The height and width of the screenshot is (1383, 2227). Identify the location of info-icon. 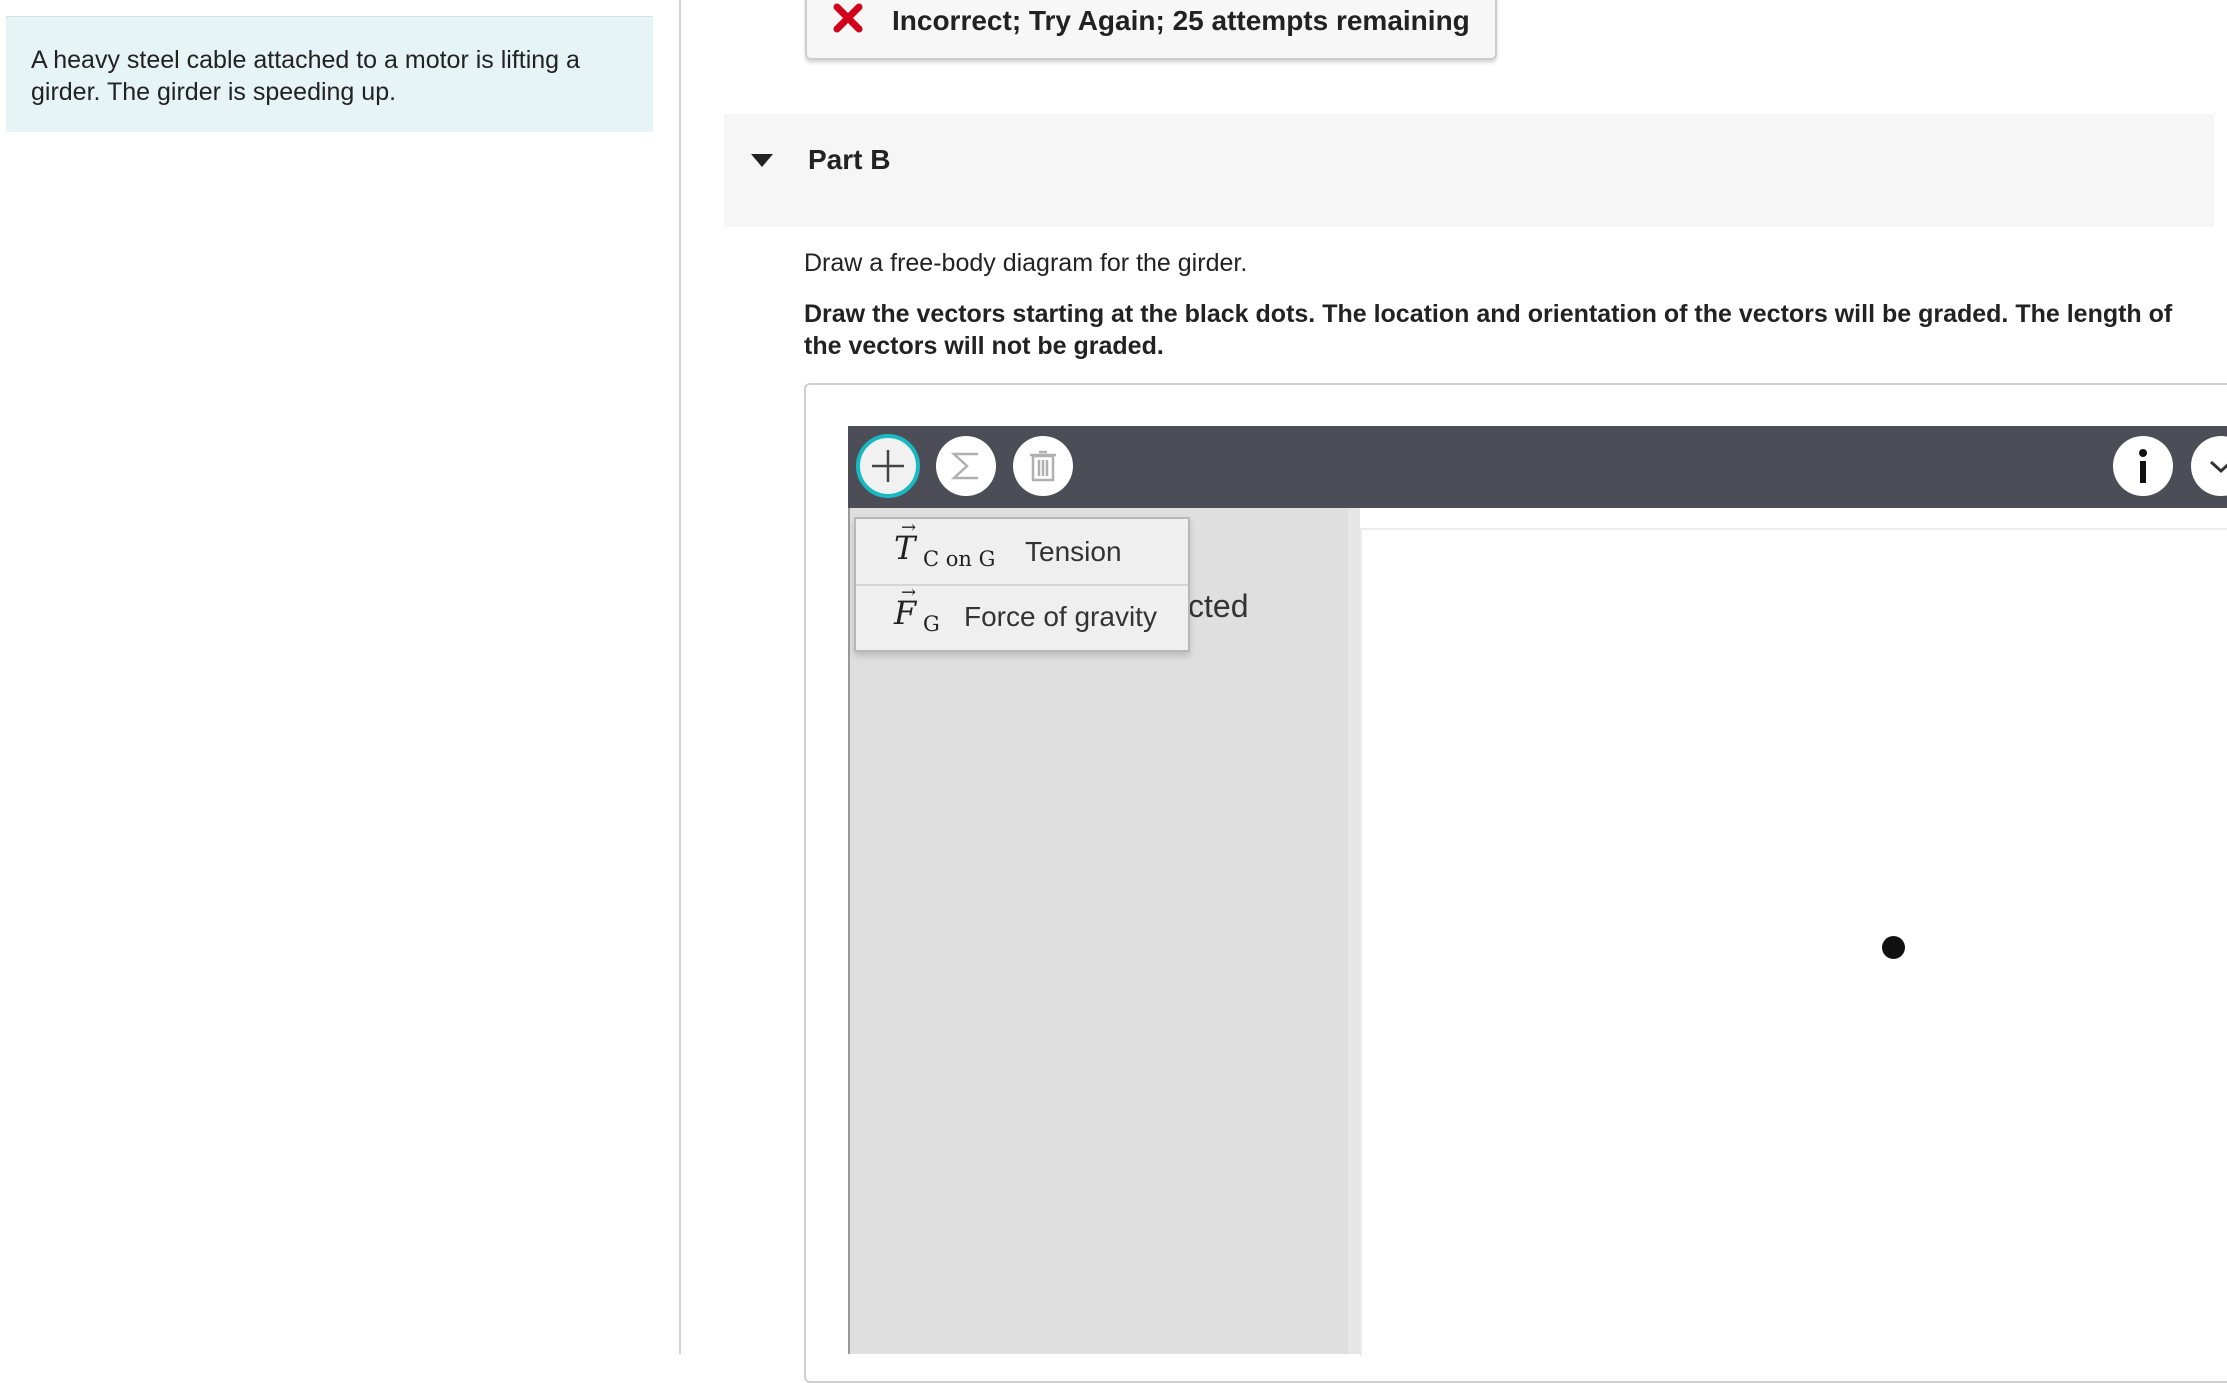
(2143, 466).